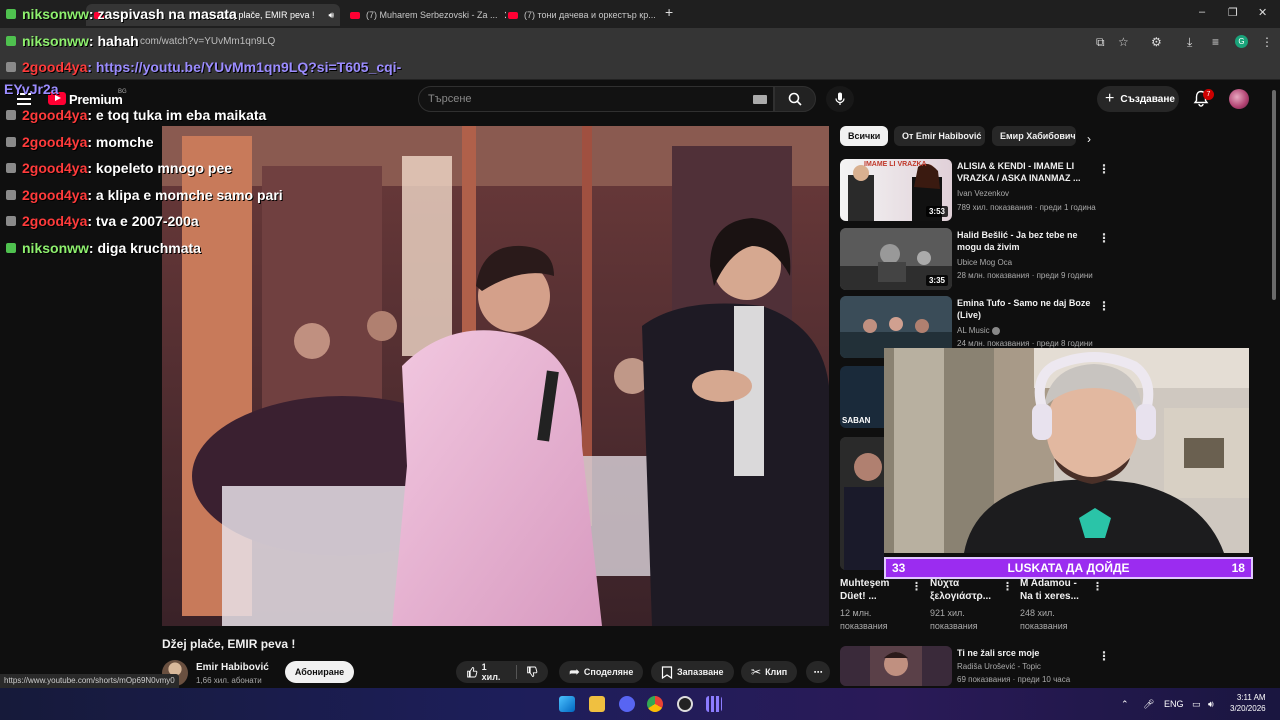 This screenshot has height=720, width=1280. What do you see at coordinates (655, 704) in the screenshot?
I see `chrome-icon` at bounding box center [655, 704].